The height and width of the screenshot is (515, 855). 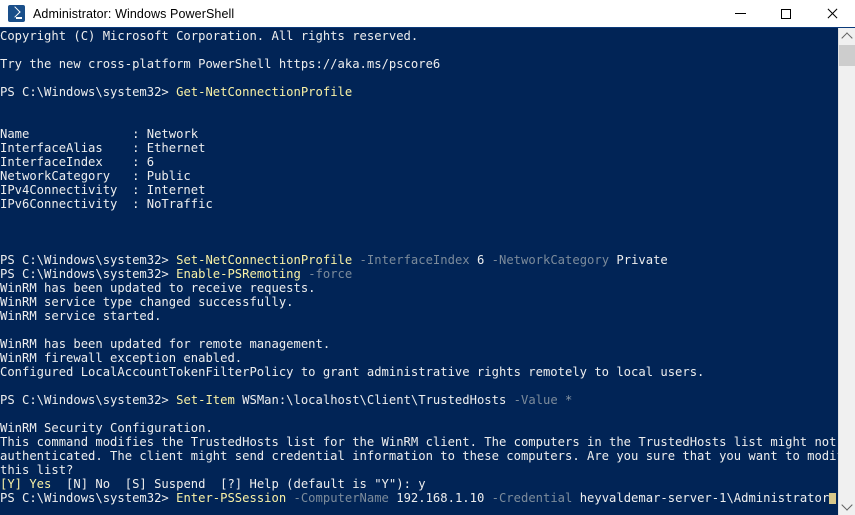 I want to click on console-line: Name : Network, so click(x=99, y=134).